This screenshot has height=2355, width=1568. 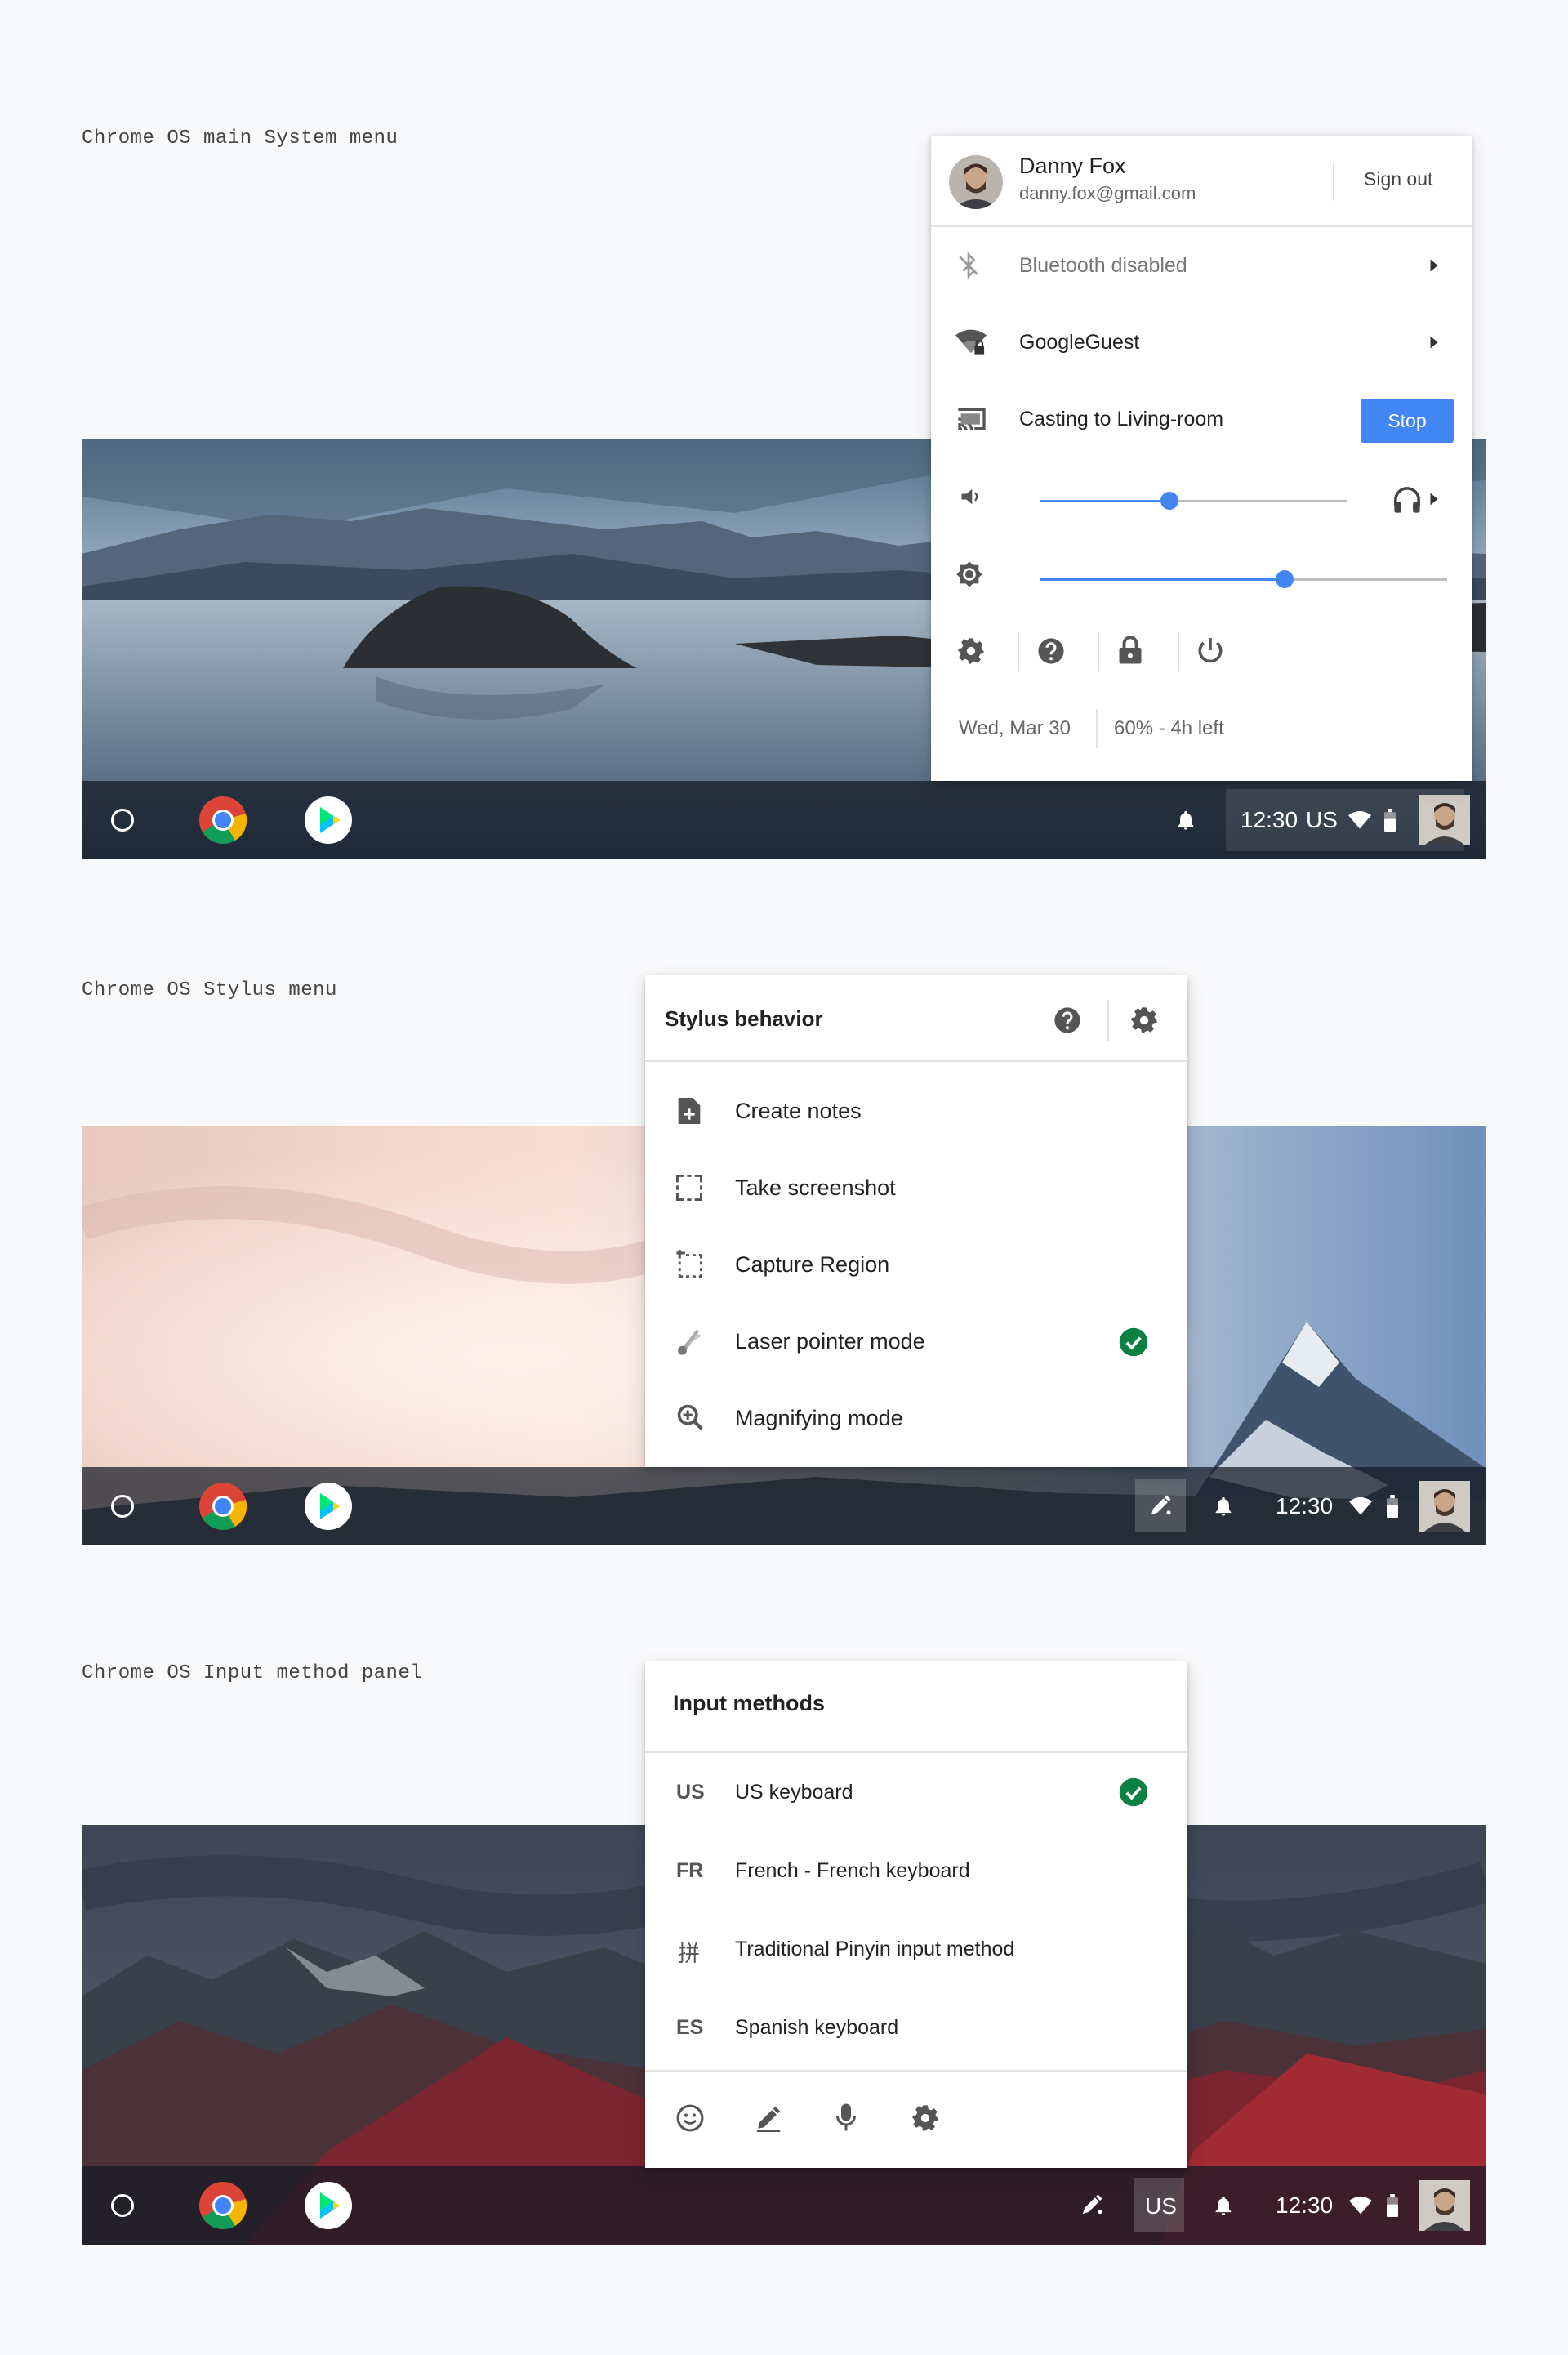 I want to click on brightness-slider, so click(x=1243, y=579).